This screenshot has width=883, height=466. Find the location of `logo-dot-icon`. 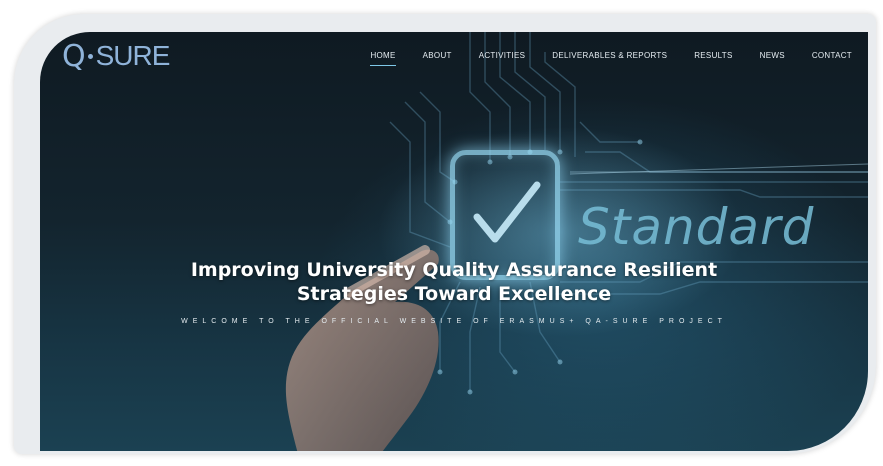

logo-dot-icon is located at coordinates (90, 56).